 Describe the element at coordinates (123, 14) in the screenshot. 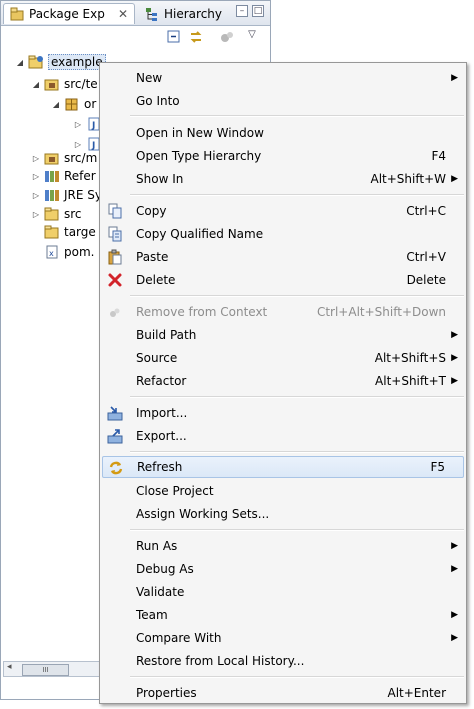

I see `close-icon: ✕` at that location.